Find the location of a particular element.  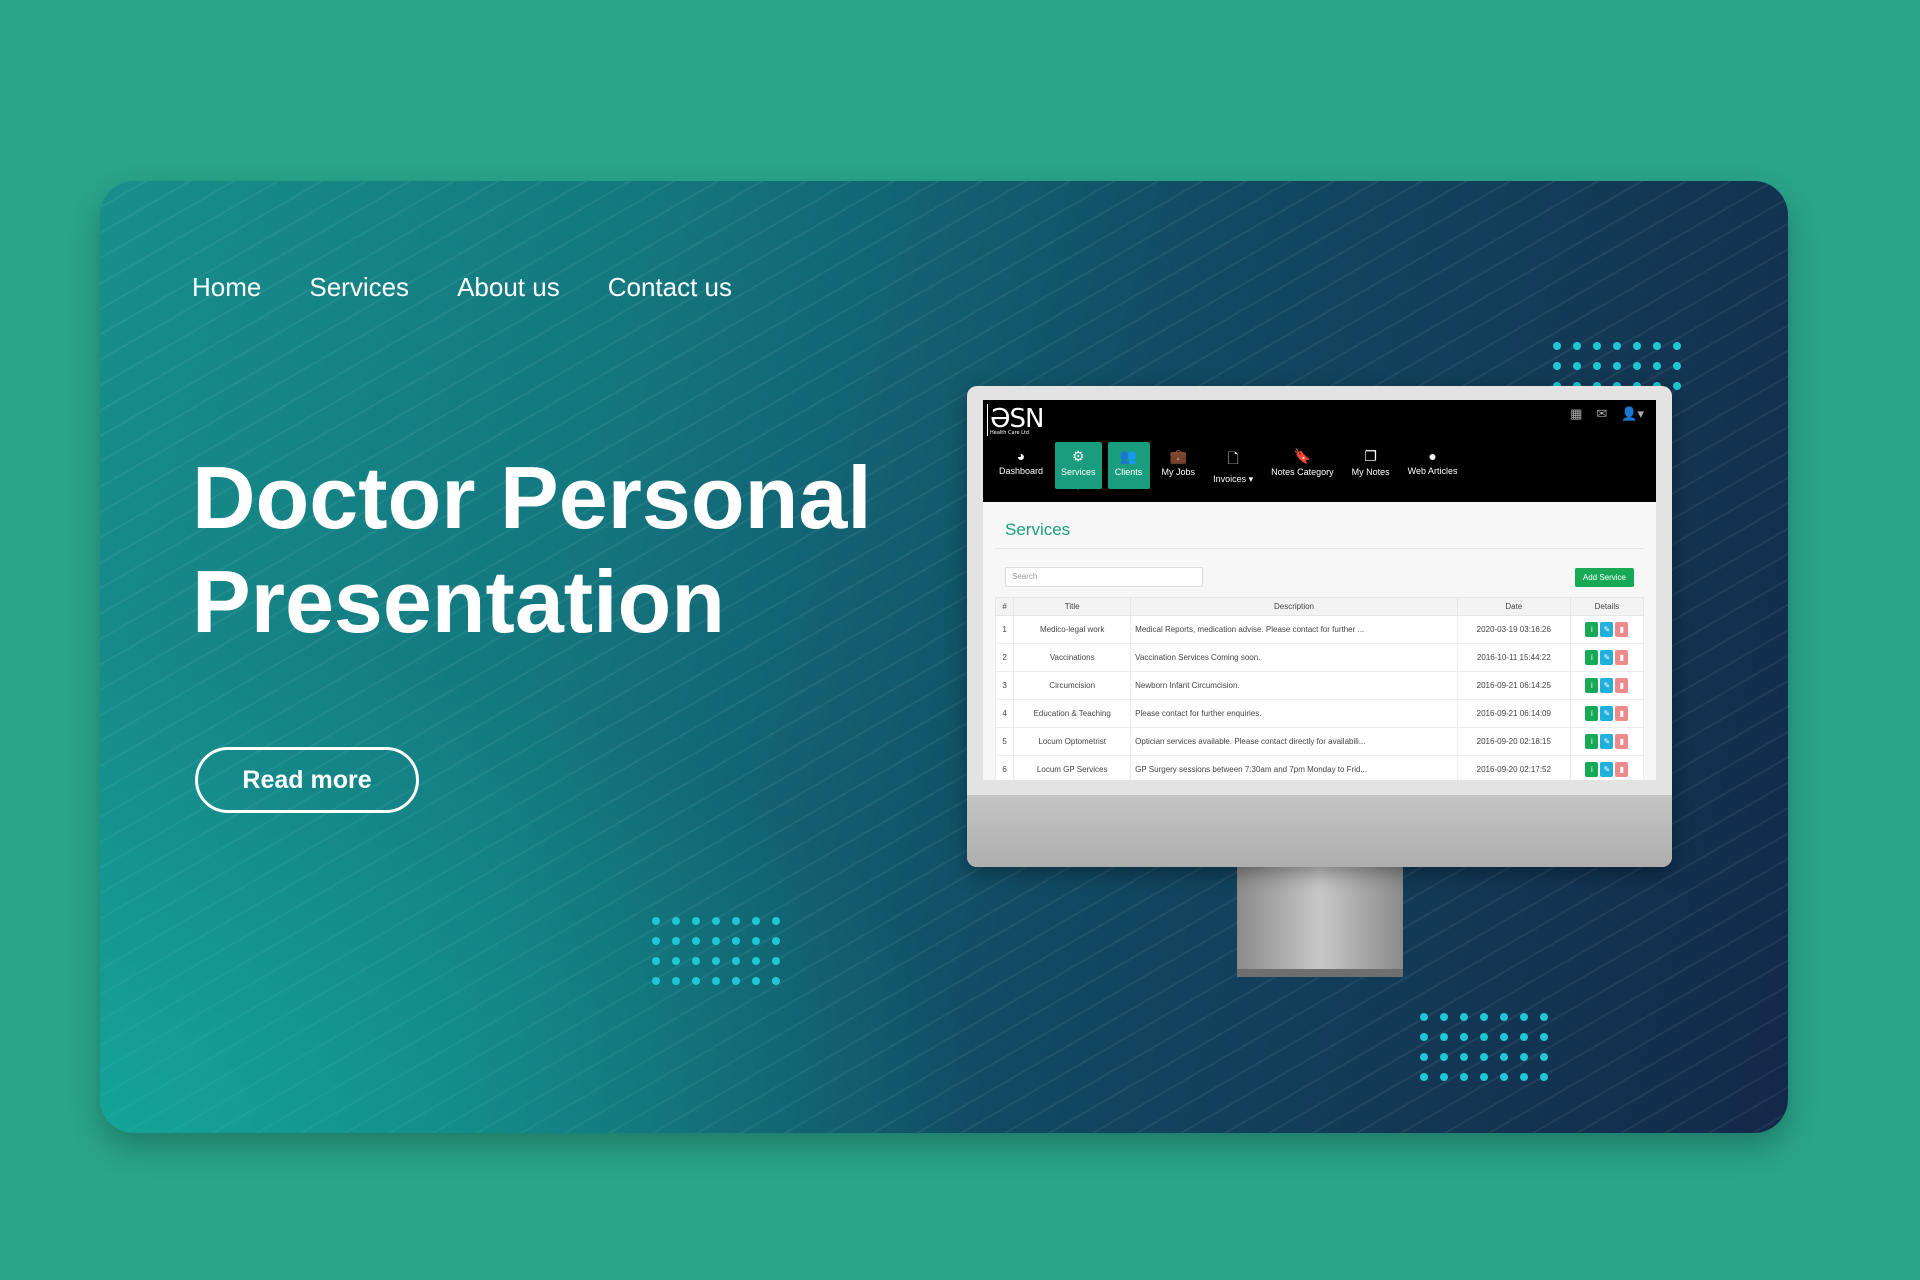

row-description: Newborn Infant Circumcision. is located at coordinates (1294, 685).